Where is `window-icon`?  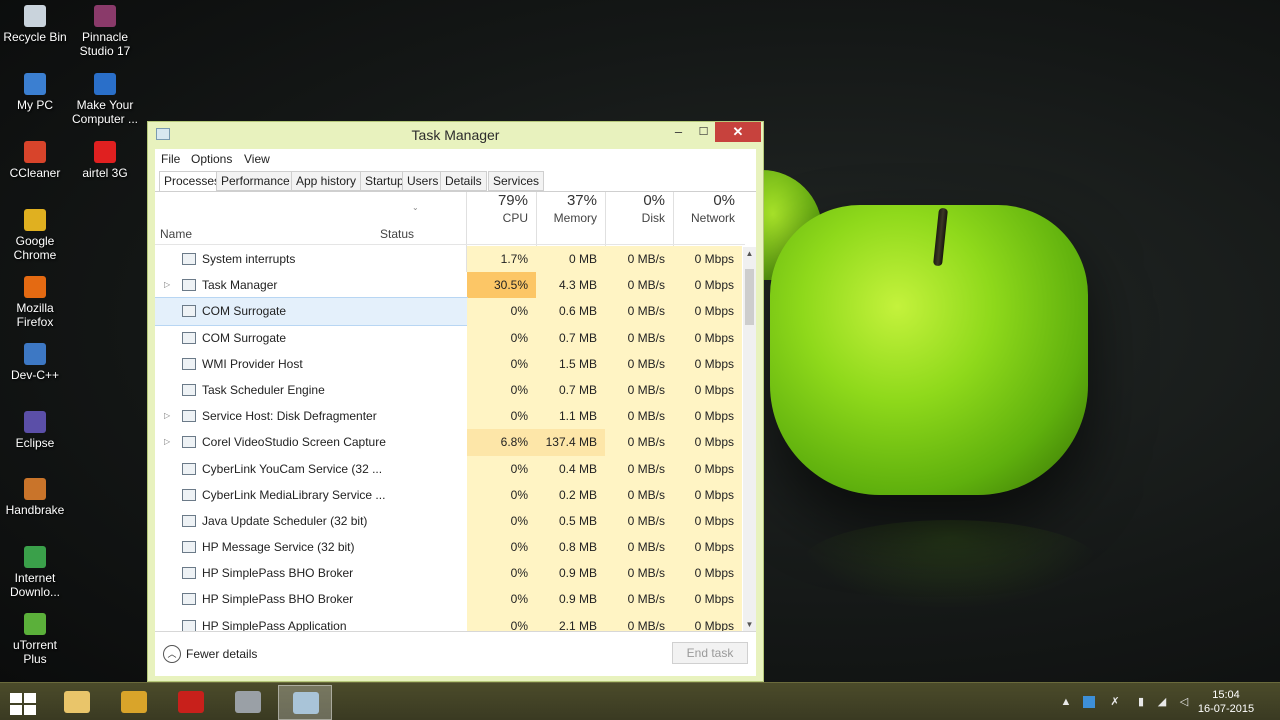
window-icon is located at coordinates (189, 494).